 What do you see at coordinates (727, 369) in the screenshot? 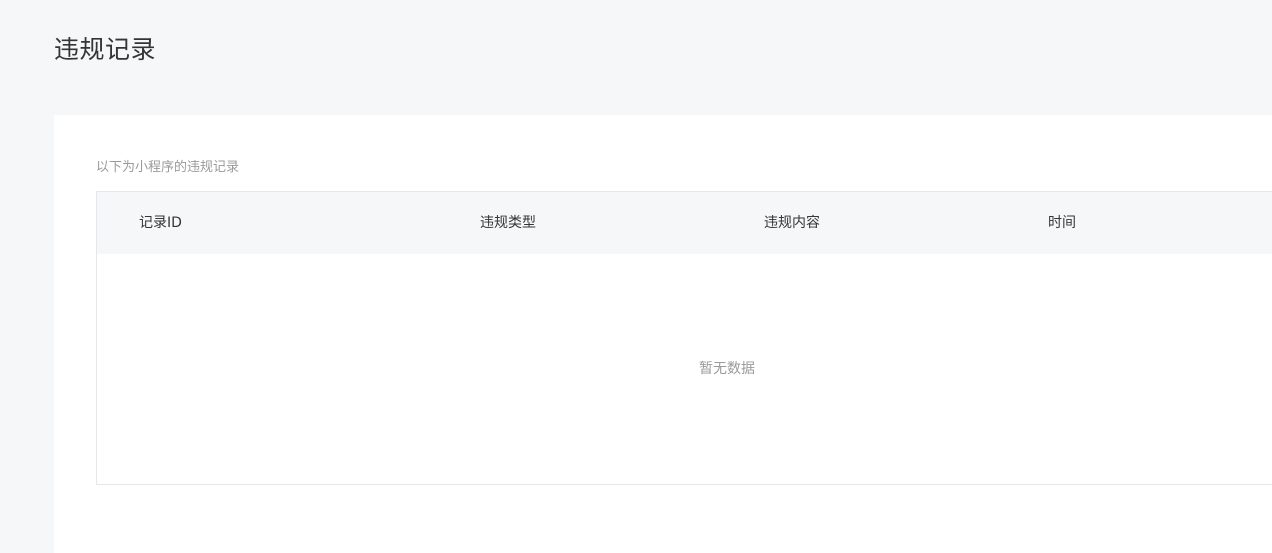
I see `empty-state-text: 暂无数据` at bounding box center [727, 369].